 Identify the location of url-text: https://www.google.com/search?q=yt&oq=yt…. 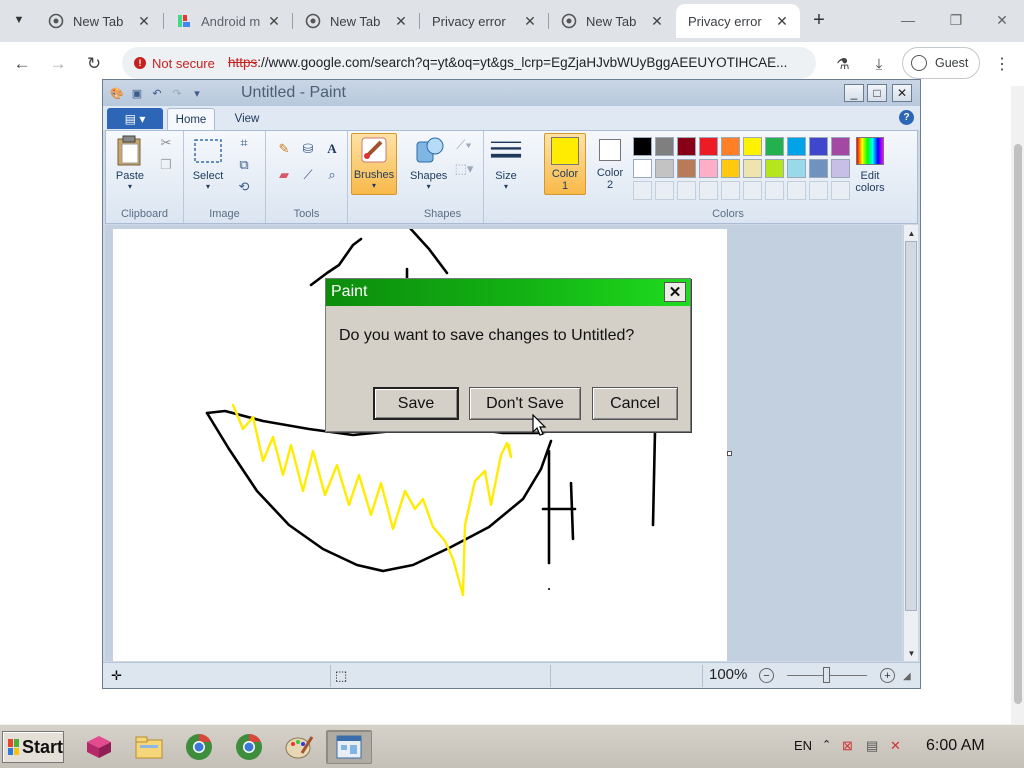
(515, 62).